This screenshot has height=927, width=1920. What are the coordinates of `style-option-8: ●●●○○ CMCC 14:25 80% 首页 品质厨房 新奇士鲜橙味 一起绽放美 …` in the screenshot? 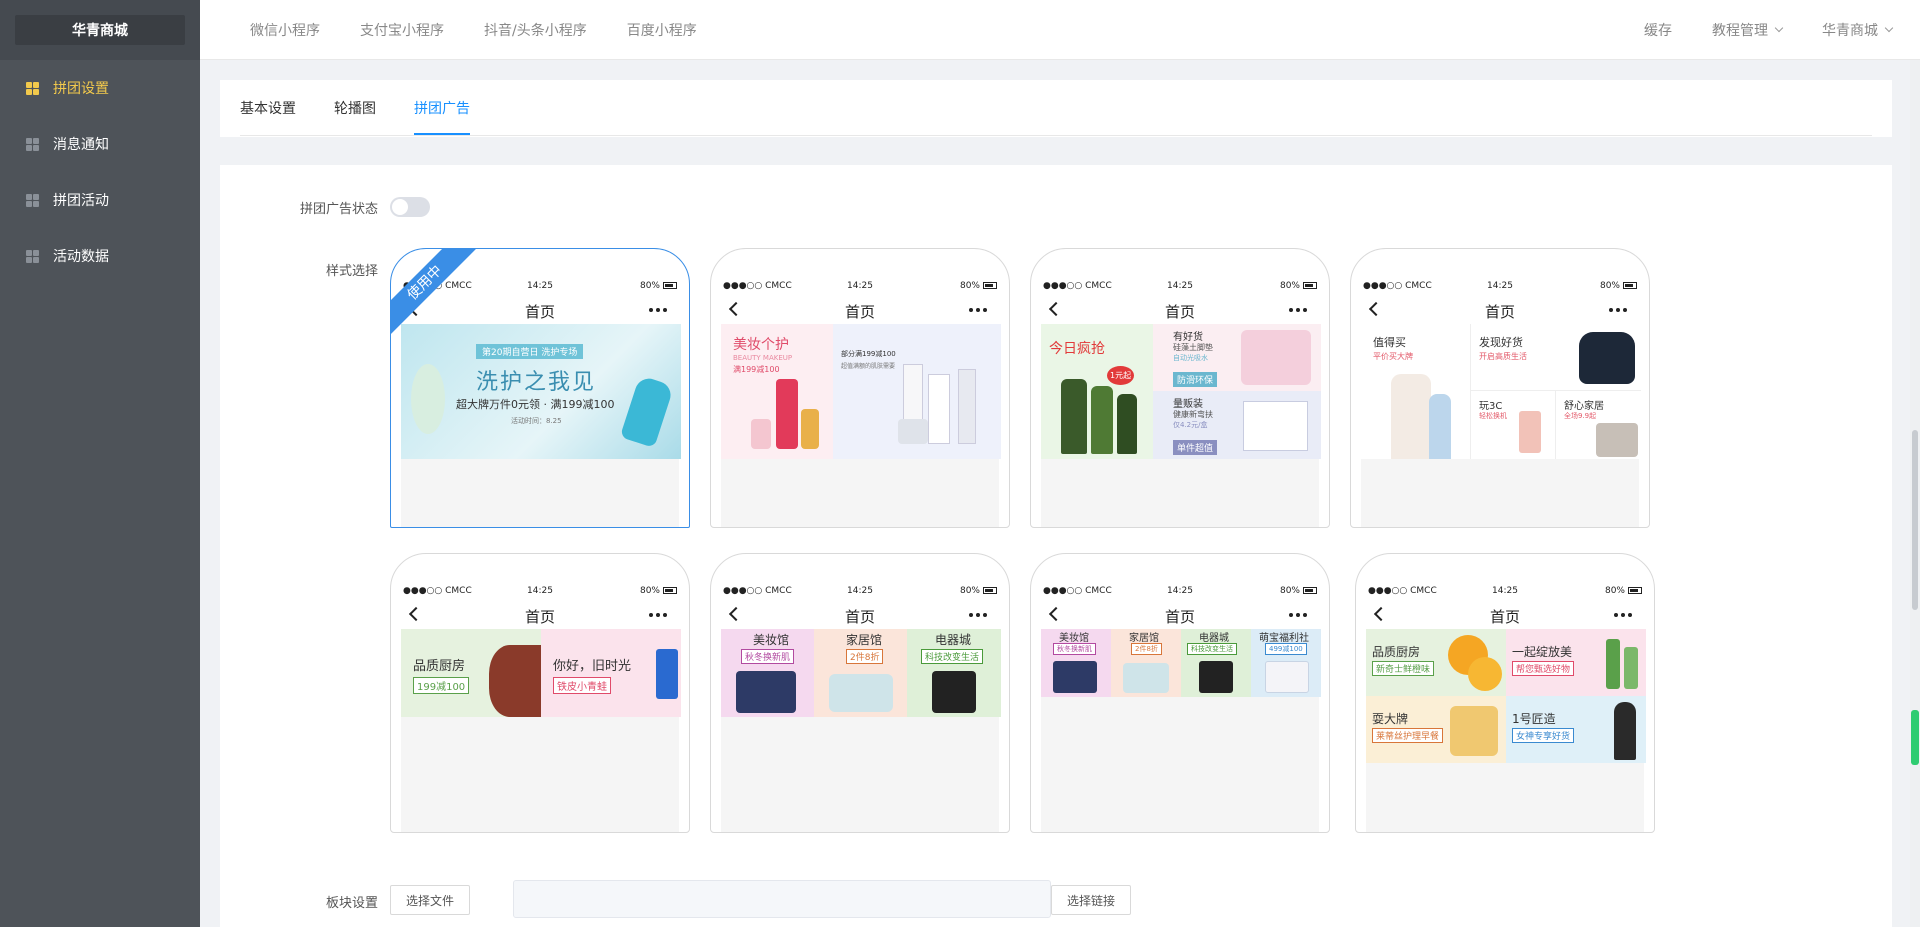 It's located at (1505, 693).